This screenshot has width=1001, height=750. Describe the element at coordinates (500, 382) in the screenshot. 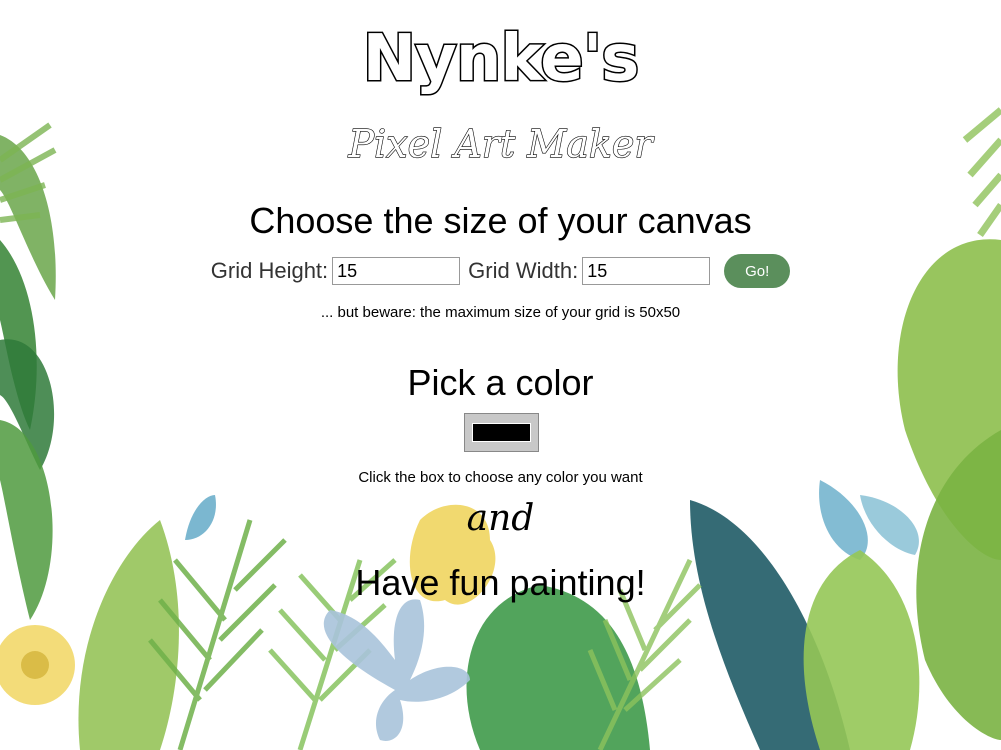

I see `color-heading: Pick a color` at that location.